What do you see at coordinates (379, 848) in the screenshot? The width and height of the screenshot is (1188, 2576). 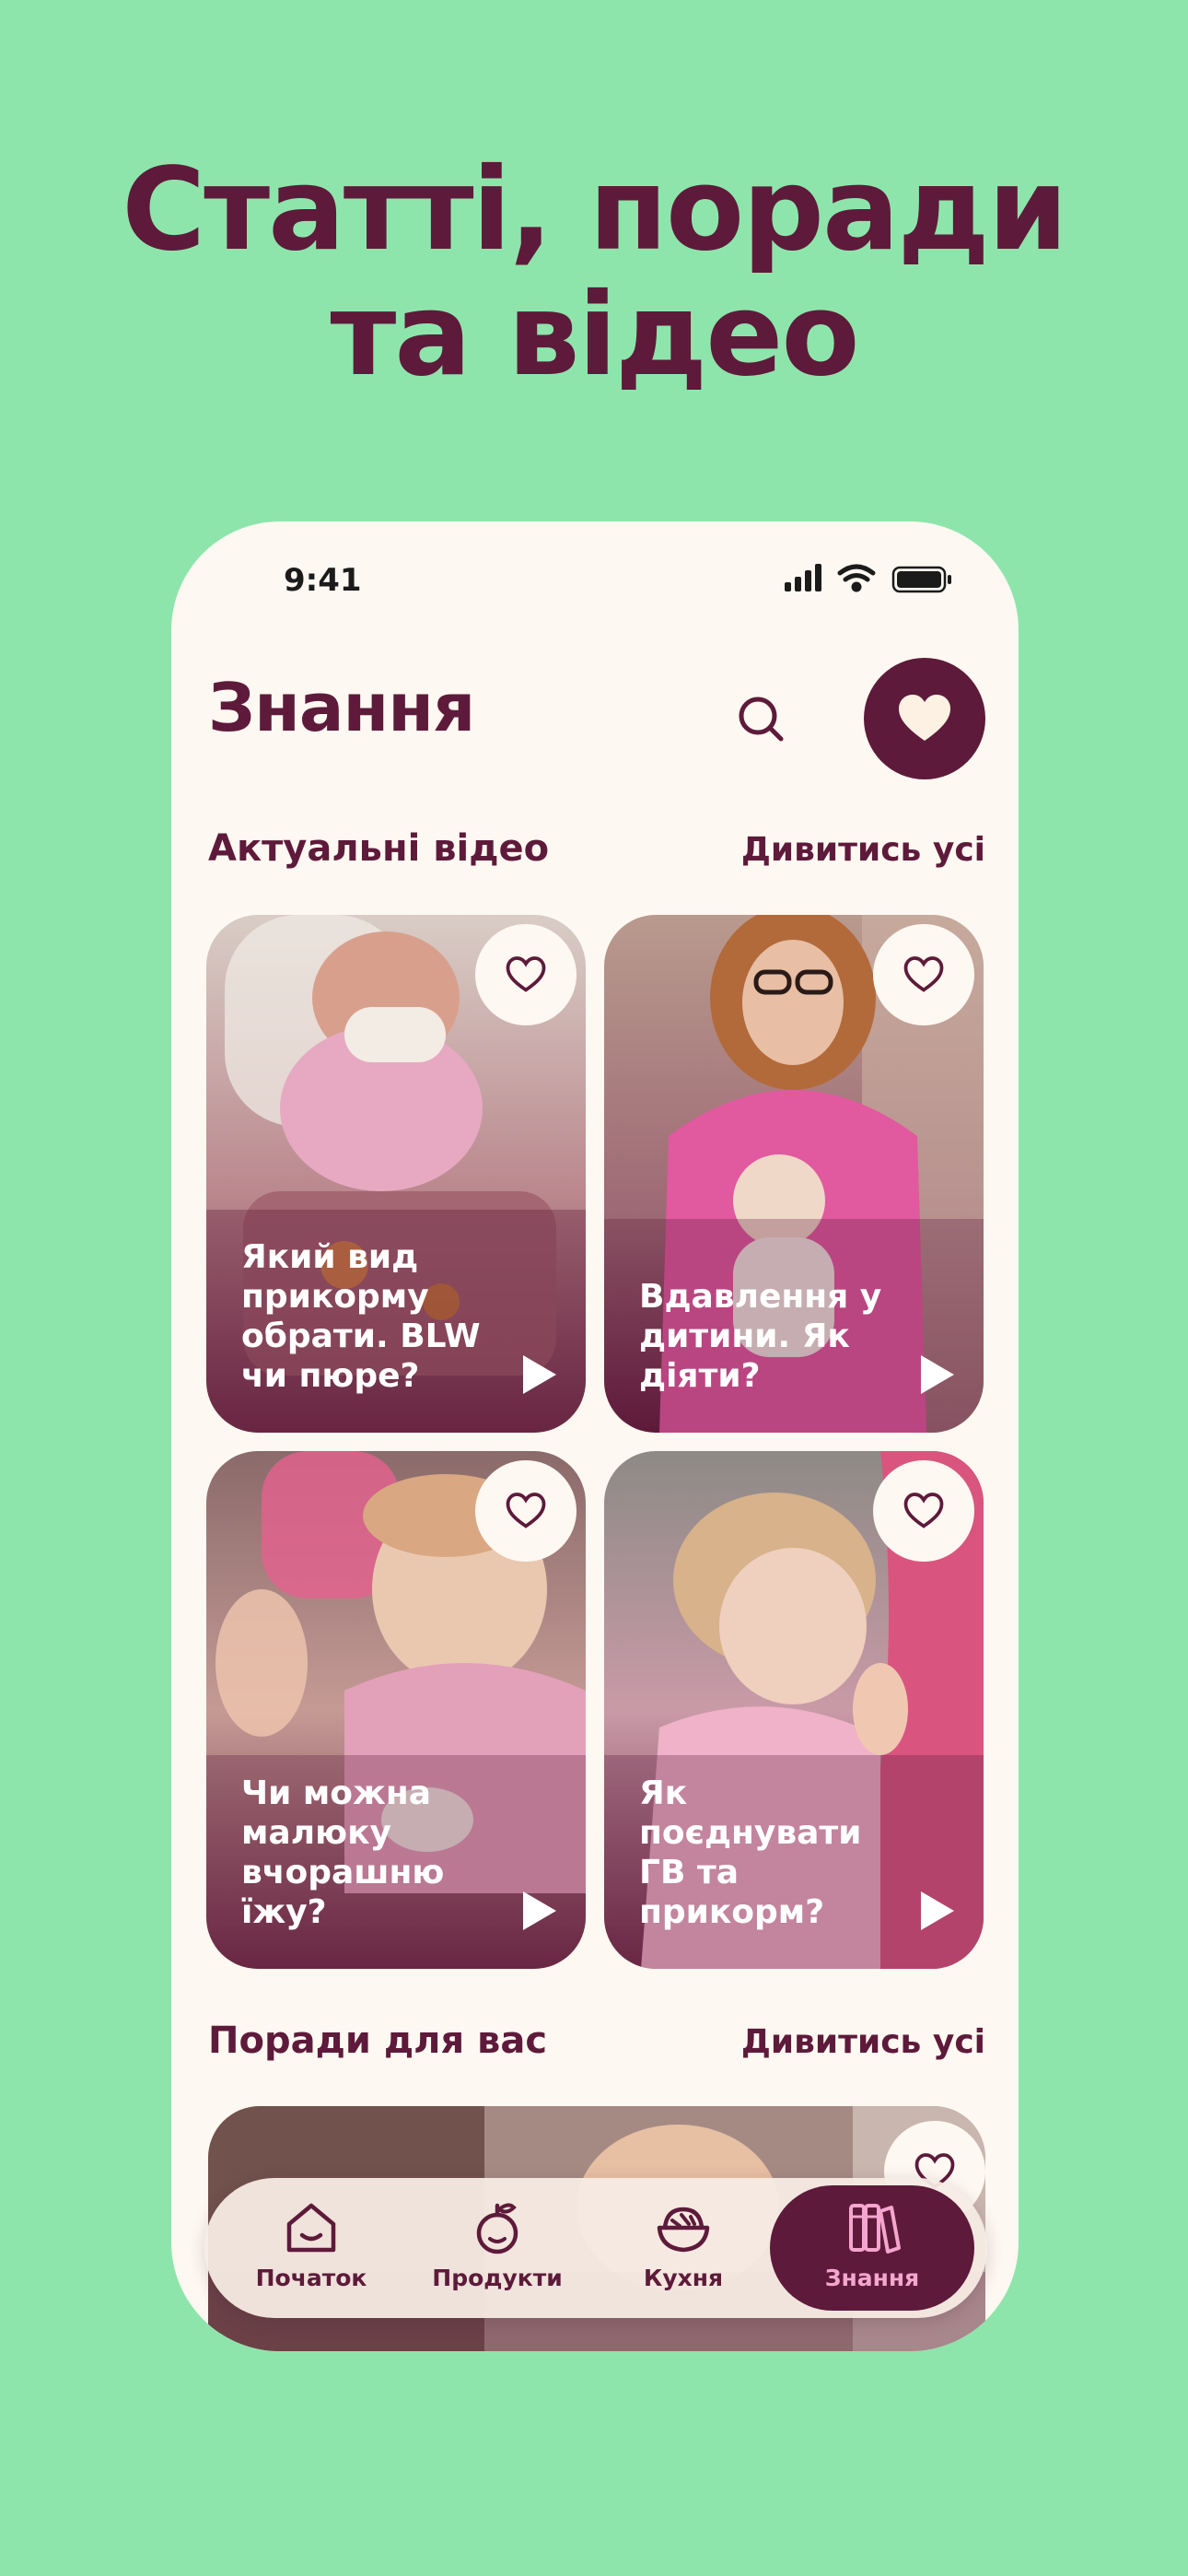 I see `videos-section-title: Актуальні відео` at bounding box center [379, 848].